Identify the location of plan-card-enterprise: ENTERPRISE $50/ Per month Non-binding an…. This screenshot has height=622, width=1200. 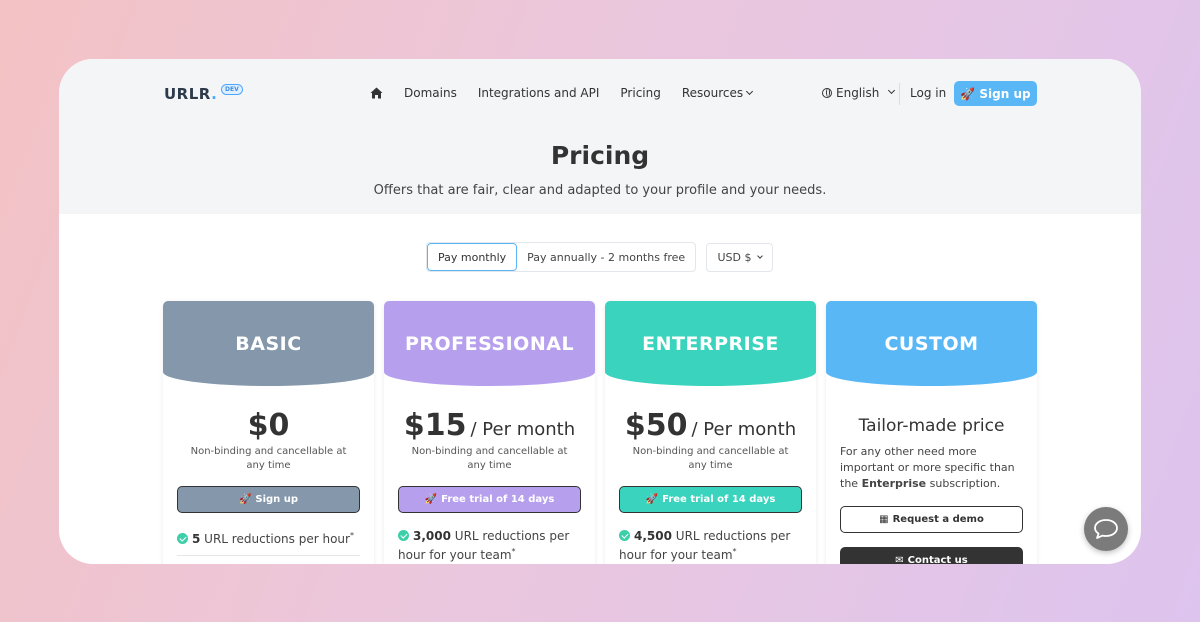
(710, 432).